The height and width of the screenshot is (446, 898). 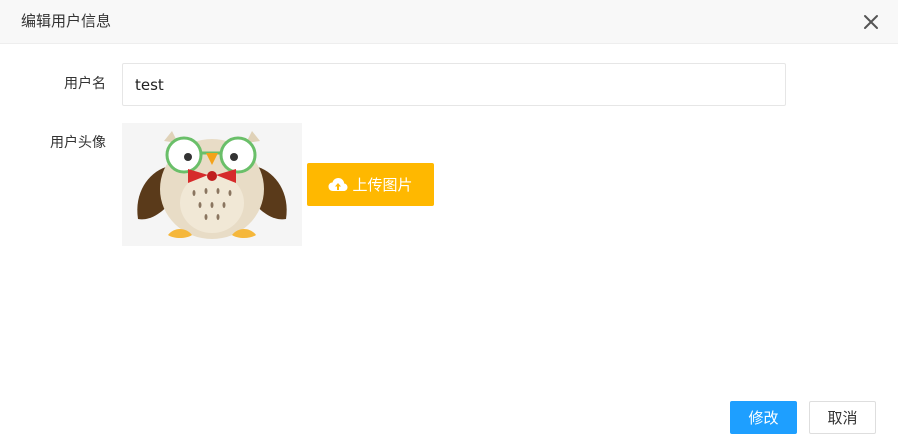 What do you see at coordinates (382, 185) in the screenshot?
I see `upload-button-label: 上传图片` at bounding box center [382, 185].